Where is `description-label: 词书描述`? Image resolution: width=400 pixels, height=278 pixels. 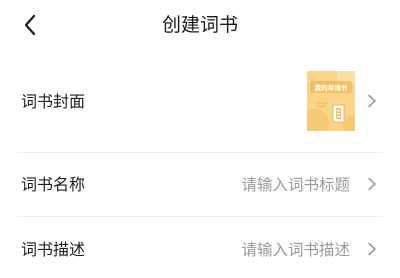
description-label: 词书描述 is located at coordinates (53, 249).